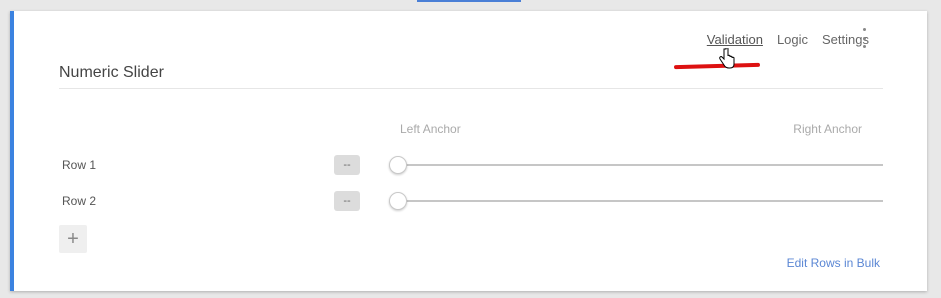 The image size is (941, 298). I want to click on red-annotation-underline, so click(717, 66).